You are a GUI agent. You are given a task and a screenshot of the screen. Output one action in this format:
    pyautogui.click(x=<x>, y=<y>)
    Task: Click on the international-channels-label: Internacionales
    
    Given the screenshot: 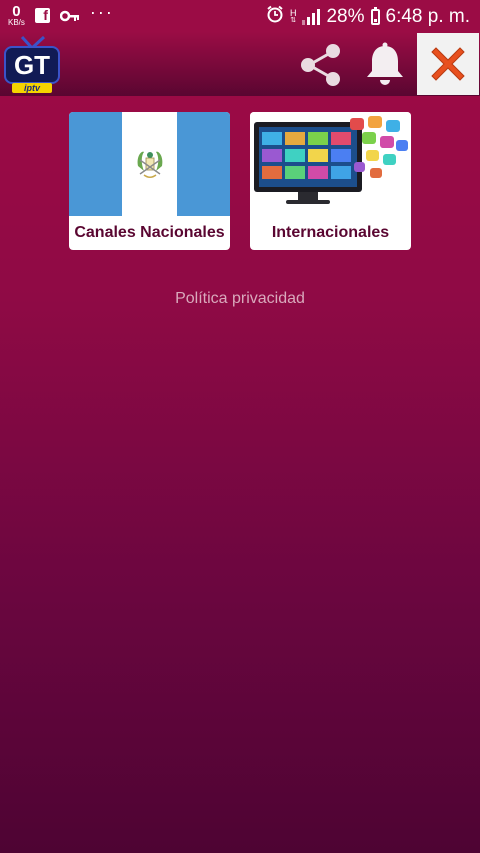 What is the action you would take?
    pyautogui.click(x=330, y=232)
    